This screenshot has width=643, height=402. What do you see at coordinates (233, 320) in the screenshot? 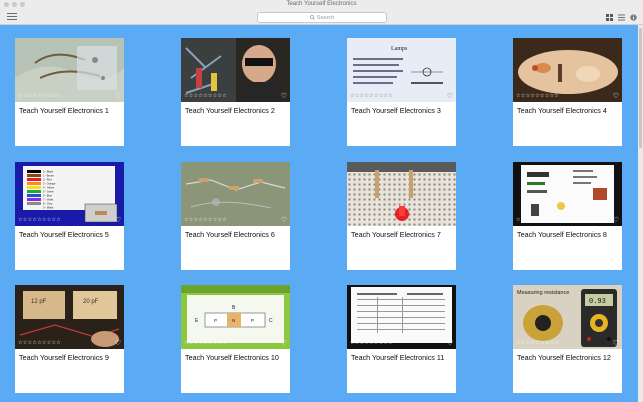
I see `n-region: N` at bounding box center [233, 320].